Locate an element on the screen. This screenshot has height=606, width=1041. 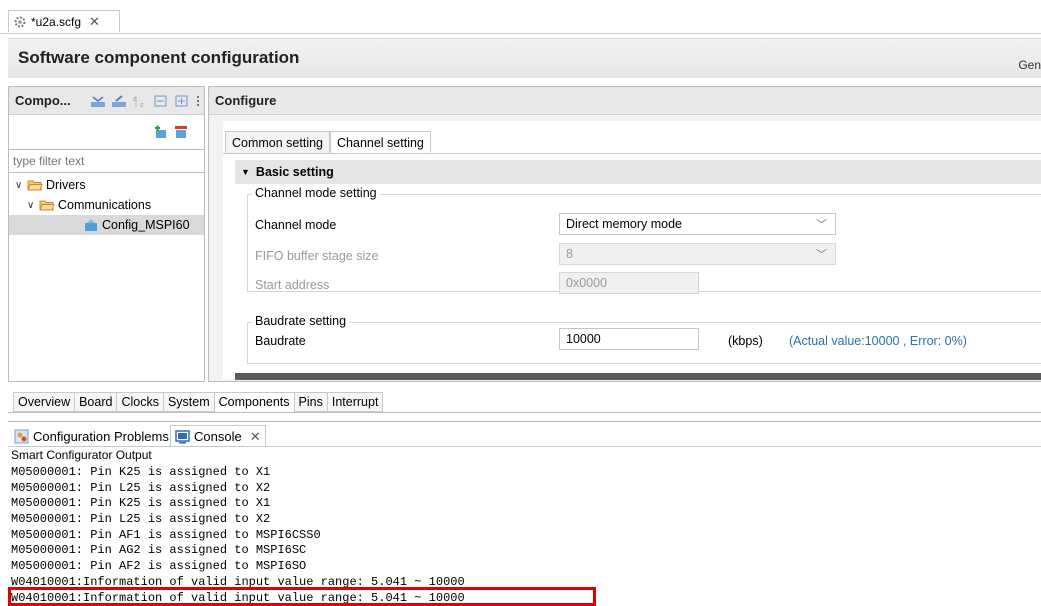
tree-item-communications: ∨ Communications is located at coordinates (89, 205).